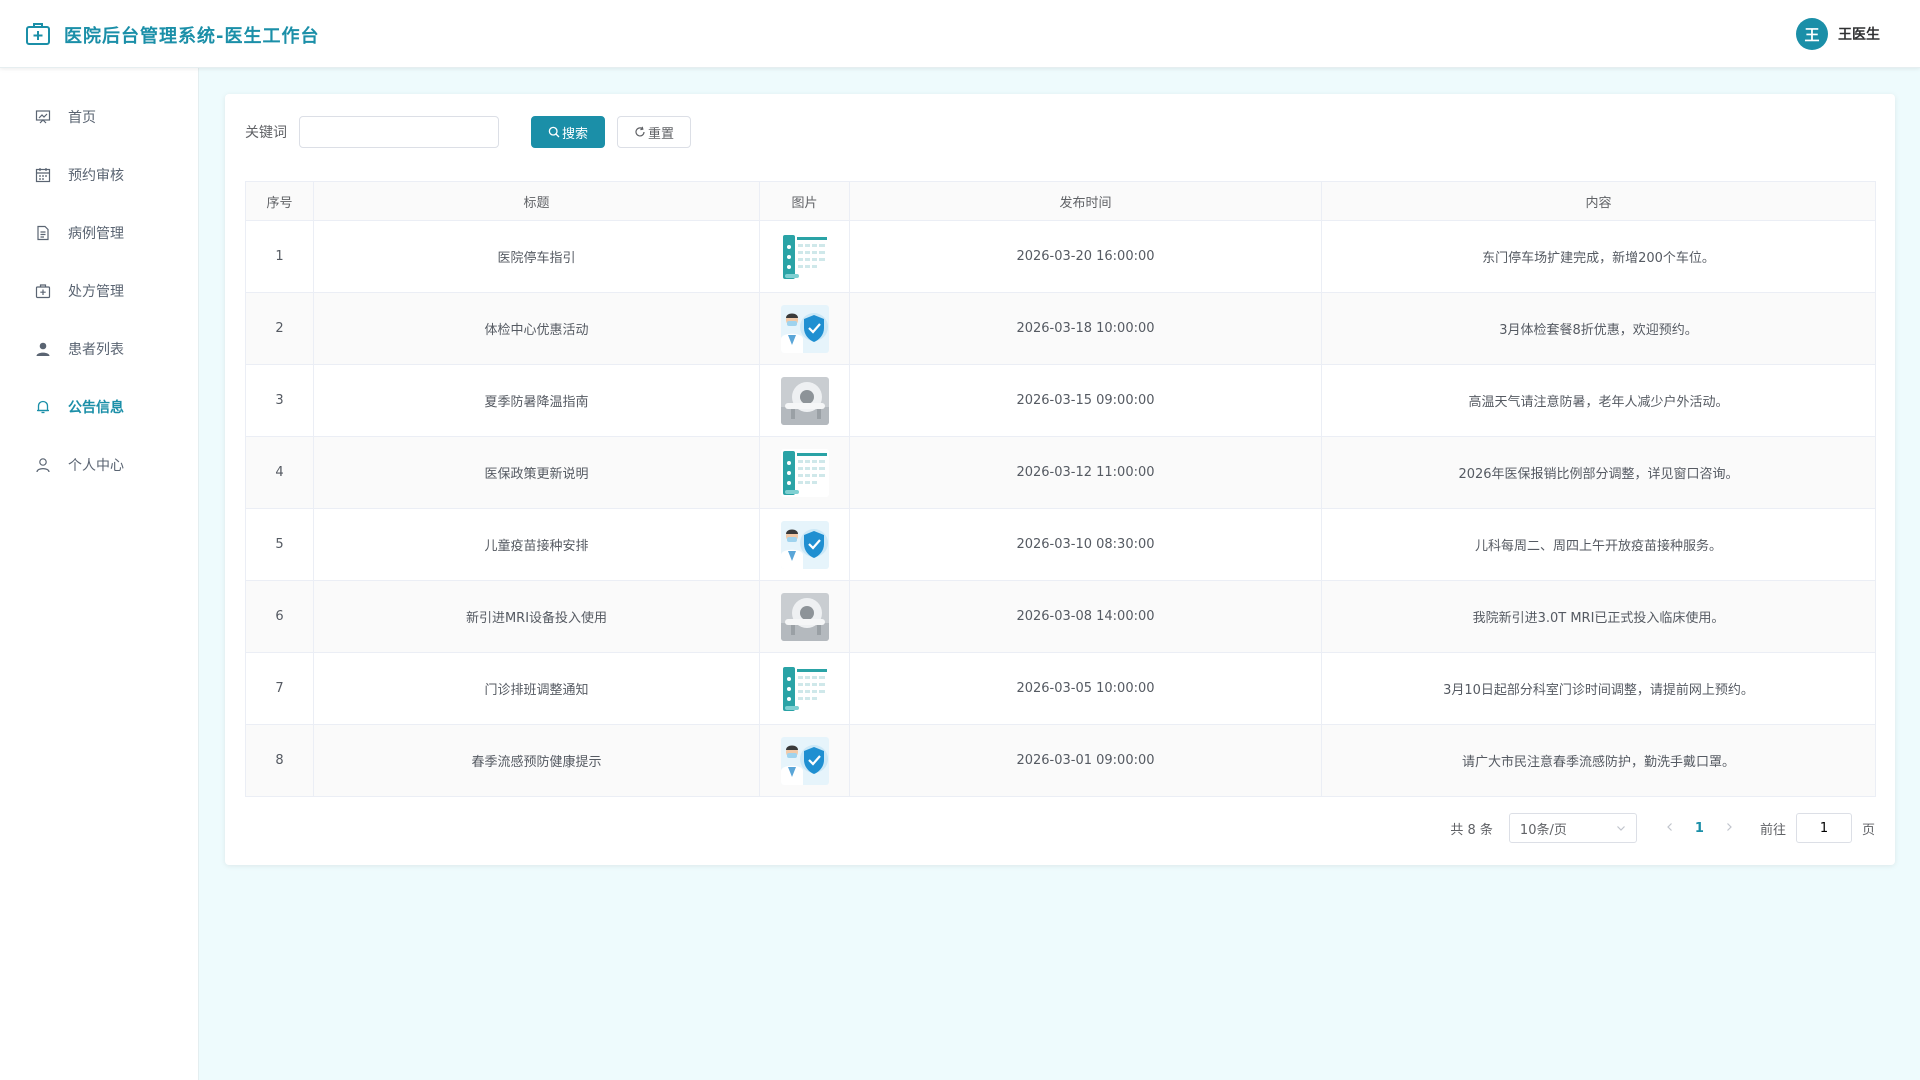  I want to click on medical-kit-logo-icon, so click(38, 34).